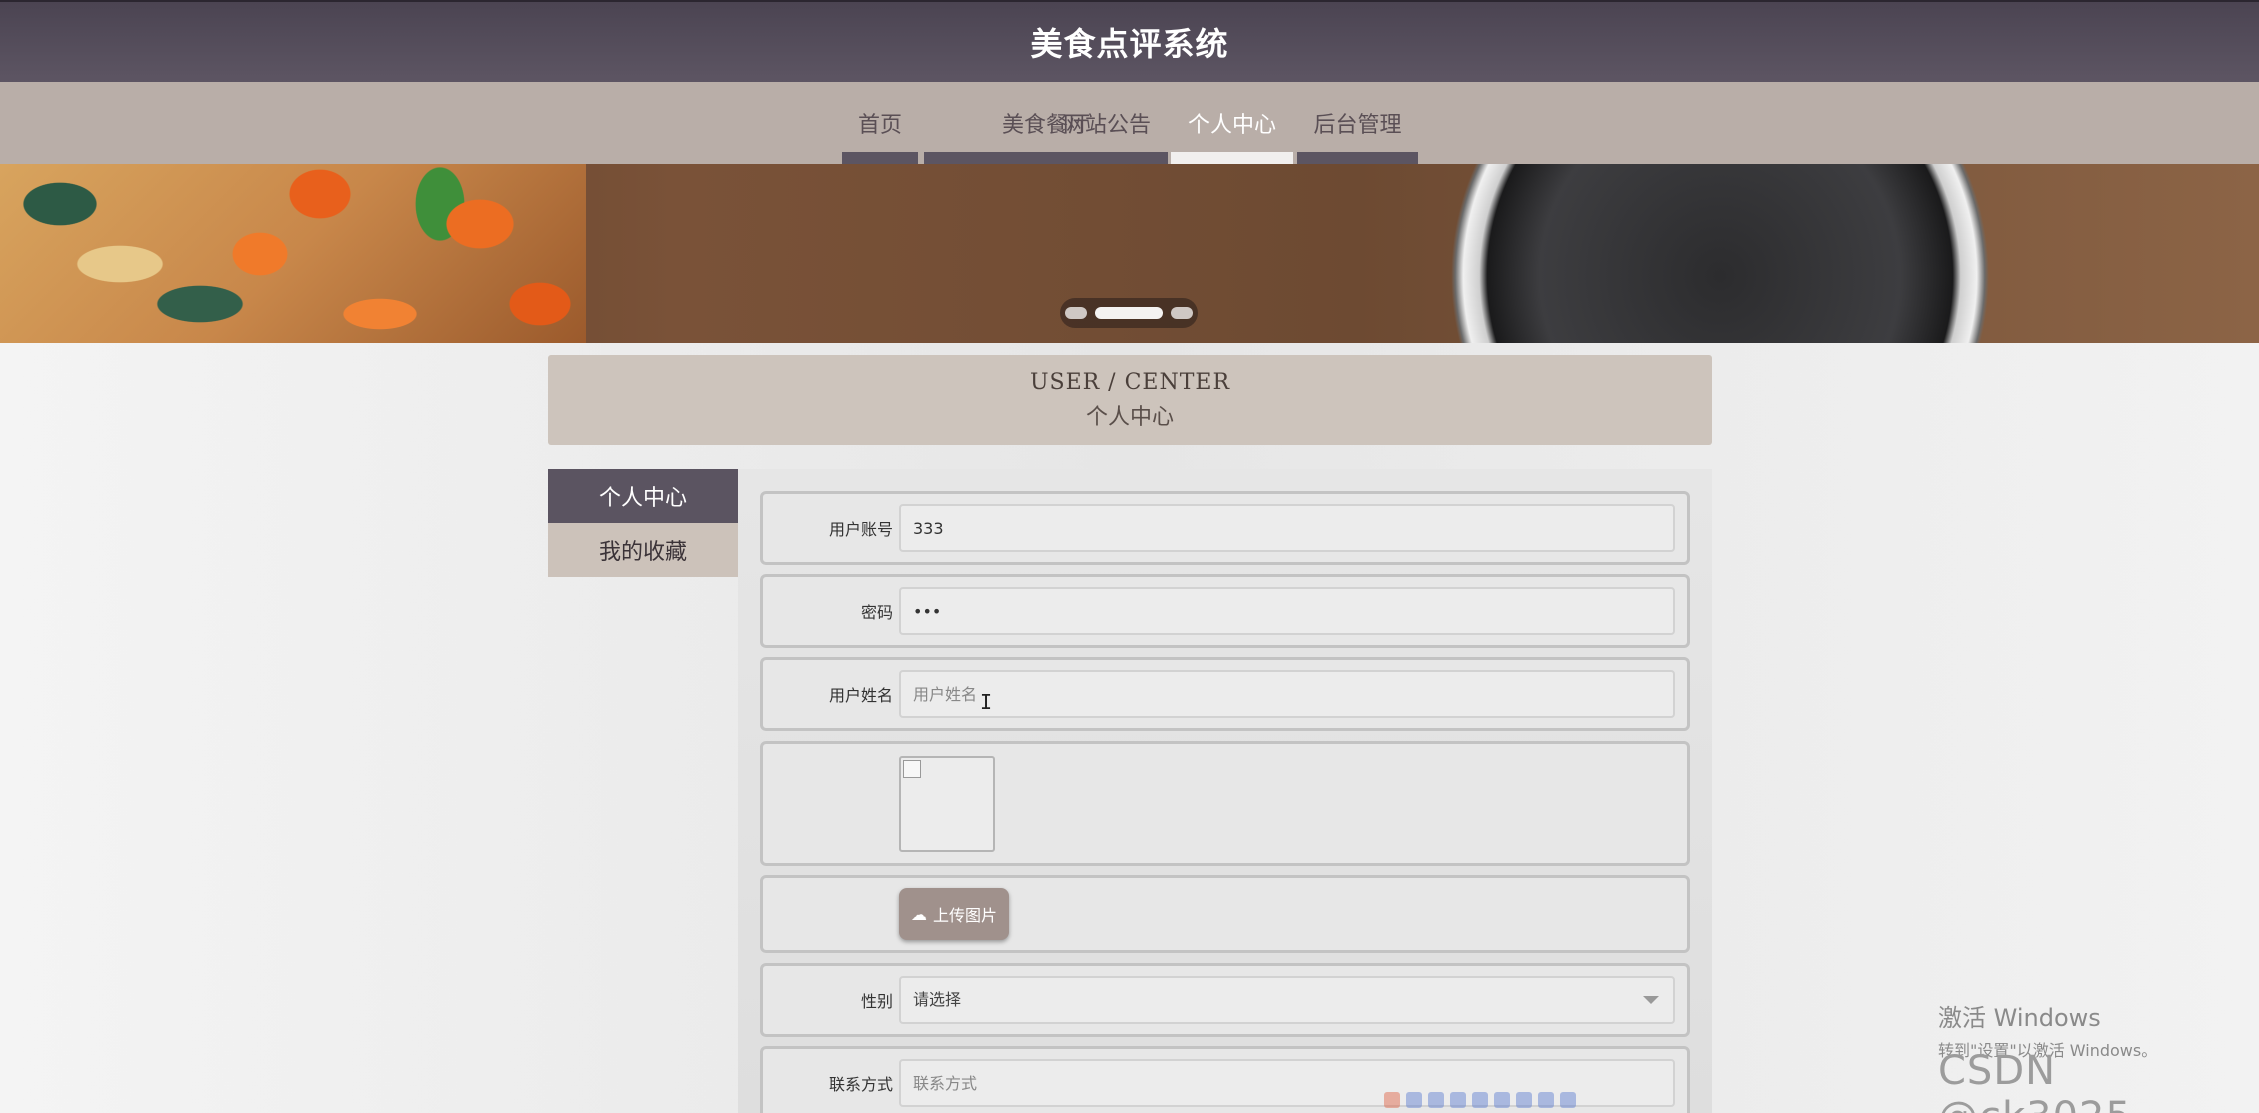  Describe the element at coordinates (2034, 1080) in the screenshot. I see `csdn-watermark: CSDN @ck3025` at that location.